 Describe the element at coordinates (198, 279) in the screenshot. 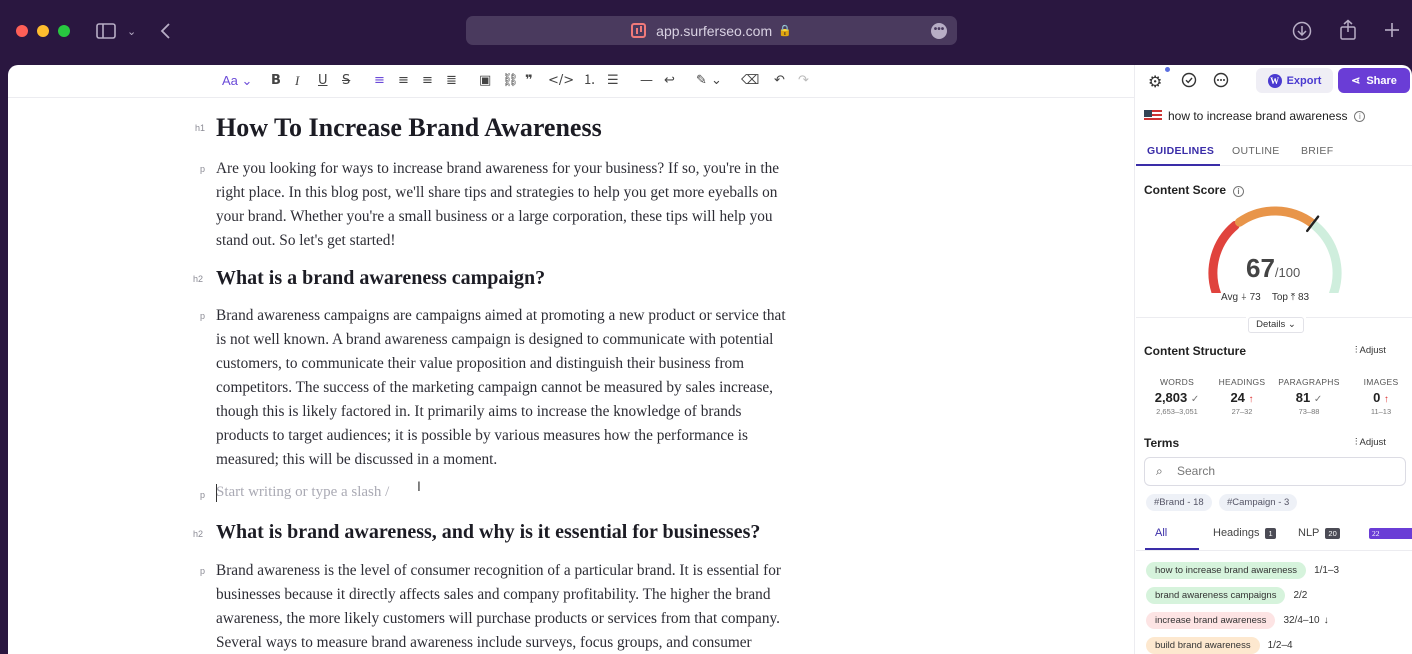

I see `block-tag-h2: h2` at that location.